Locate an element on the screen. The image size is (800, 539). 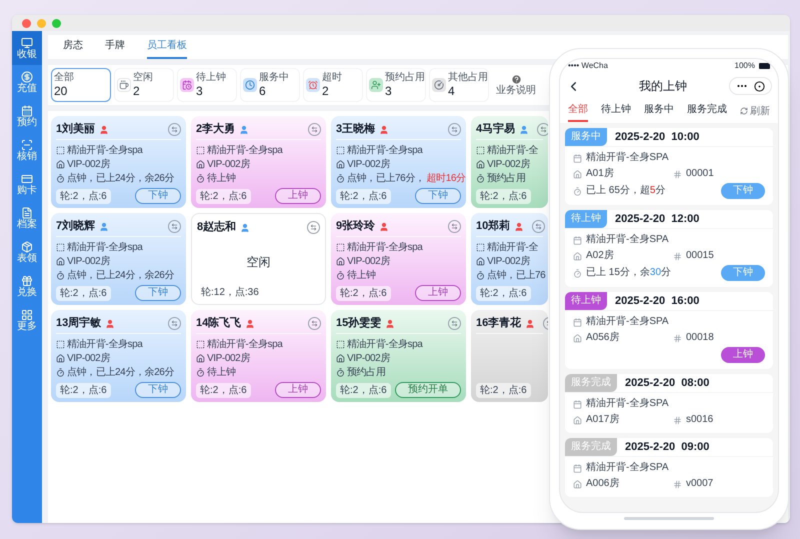
timer-icon is located at coordinates (577, 273).